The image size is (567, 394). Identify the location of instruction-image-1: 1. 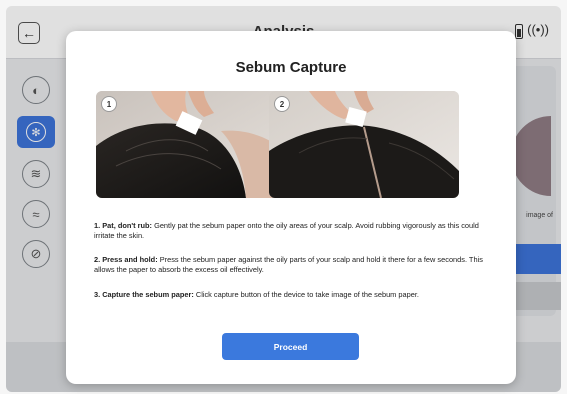
(191, 144).